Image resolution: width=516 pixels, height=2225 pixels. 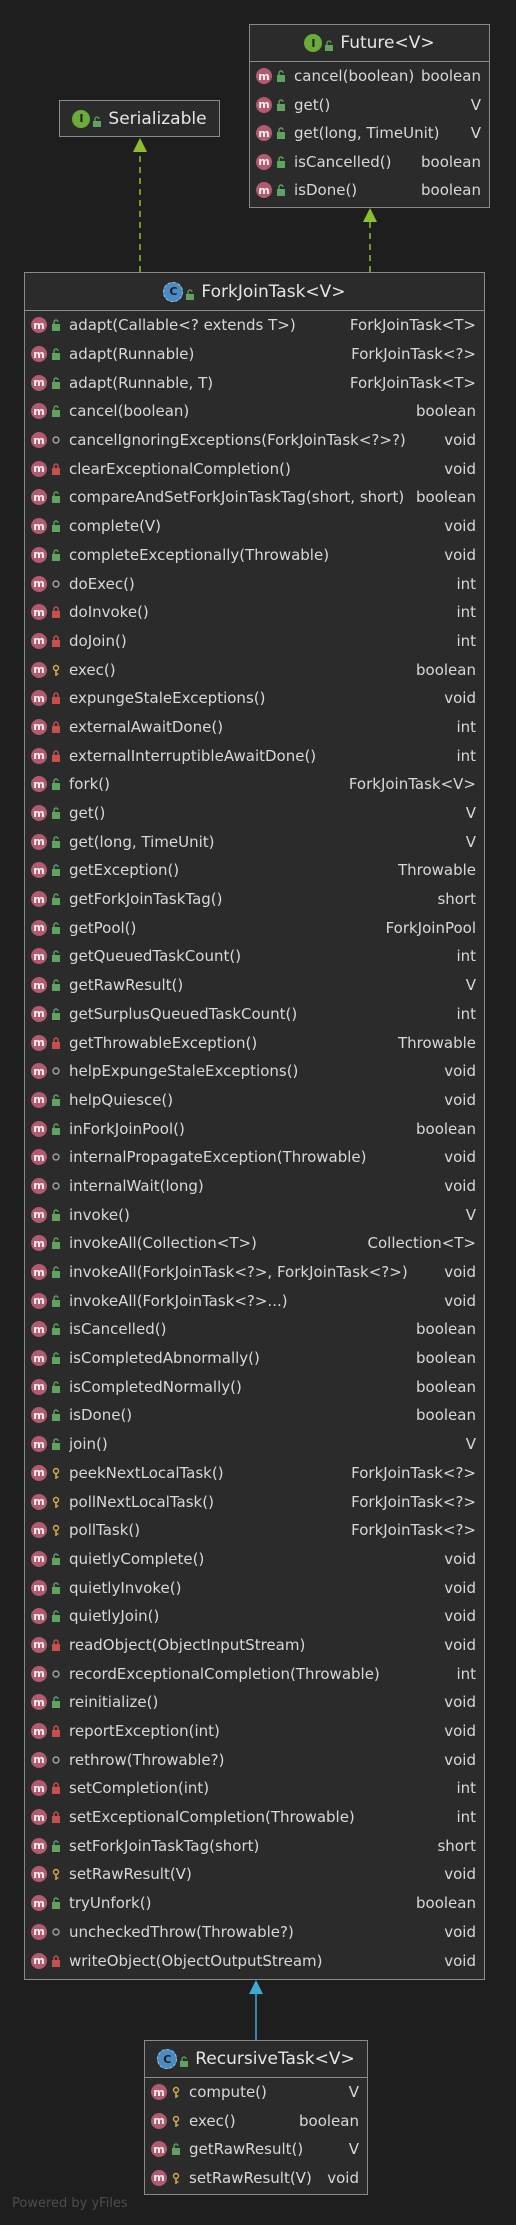 What do you see at coordinates (254, 1903) in the screenshot?
I see `member-row: m tryUnfork() boolean` at bounding box center [254, 1903].